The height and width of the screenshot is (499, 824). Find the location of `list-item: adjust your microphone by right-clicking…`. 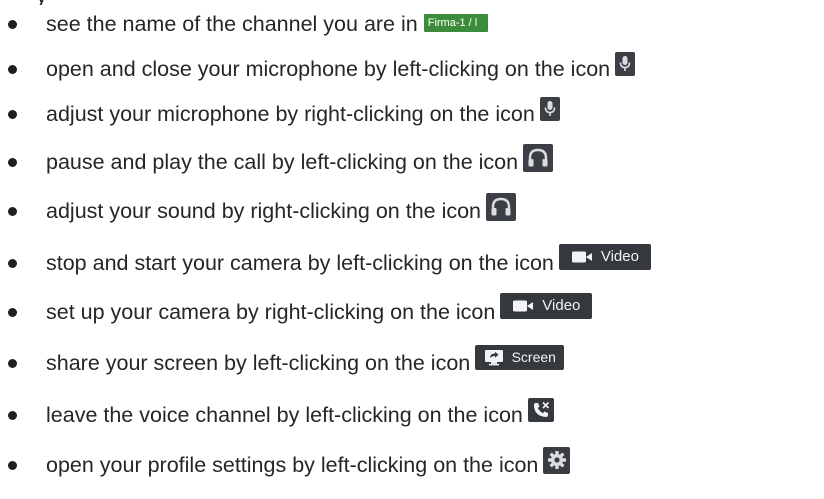

list-item: adjust your microphone by right-clicking… is located at coordinates (412, 114).